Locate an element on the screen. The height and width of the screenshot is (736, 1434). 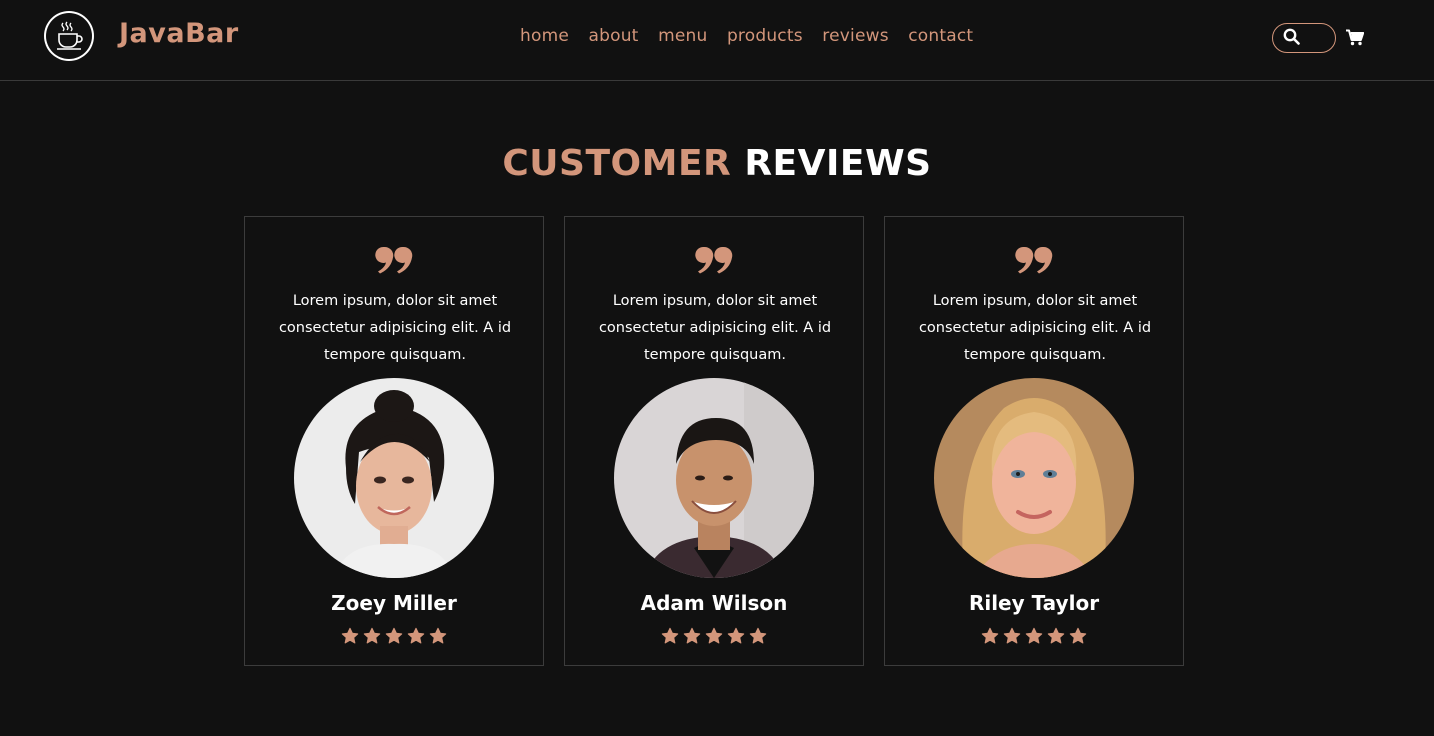
logo is located at coordinates (69, 36).